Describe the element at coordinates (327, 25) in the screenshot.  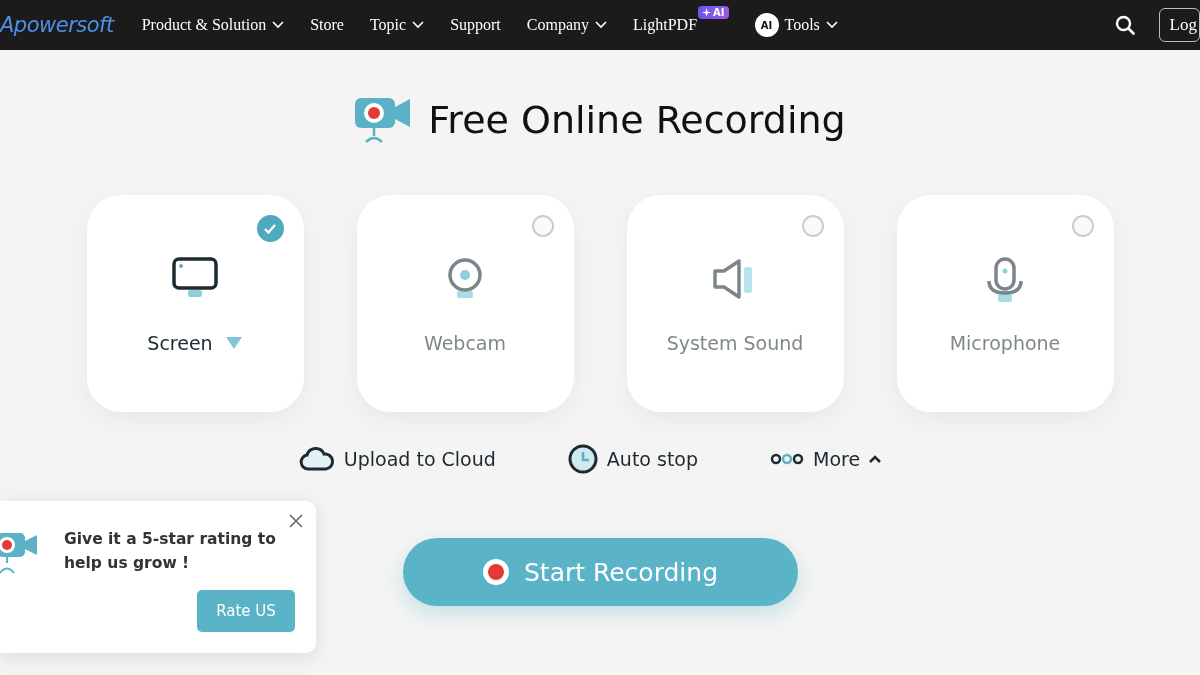
I see `nav-link: Store` at that location.